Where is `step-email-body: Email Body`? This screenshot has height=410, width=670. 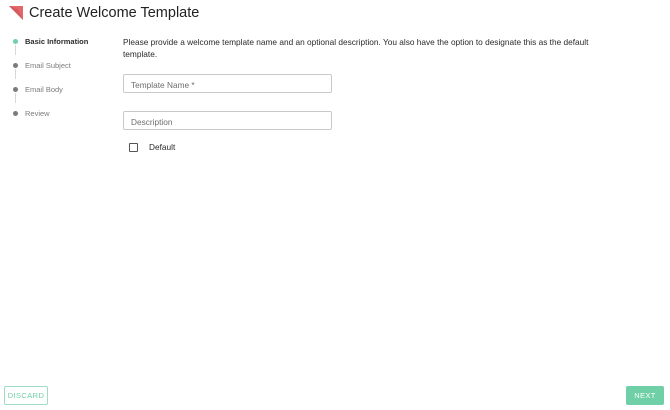
step-email-body: Email Body is located at coordinates (65, 90).